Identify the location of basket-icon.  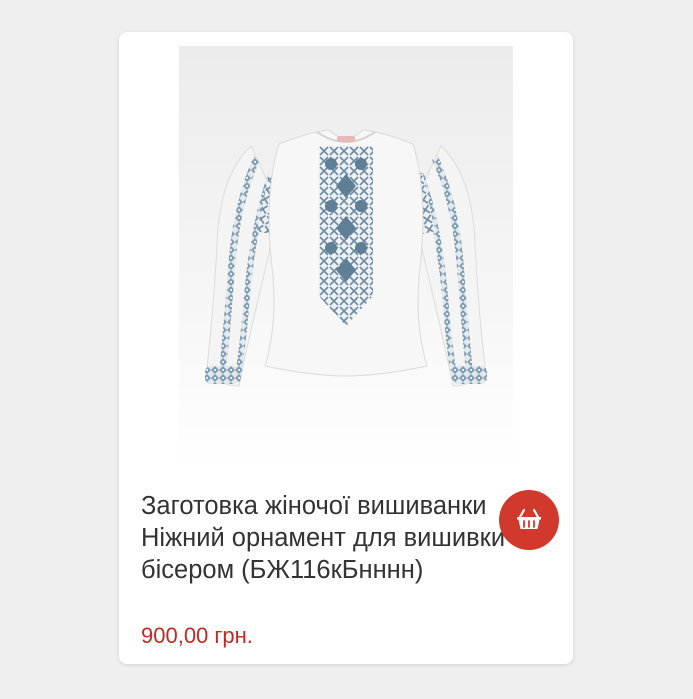
(529, 518).